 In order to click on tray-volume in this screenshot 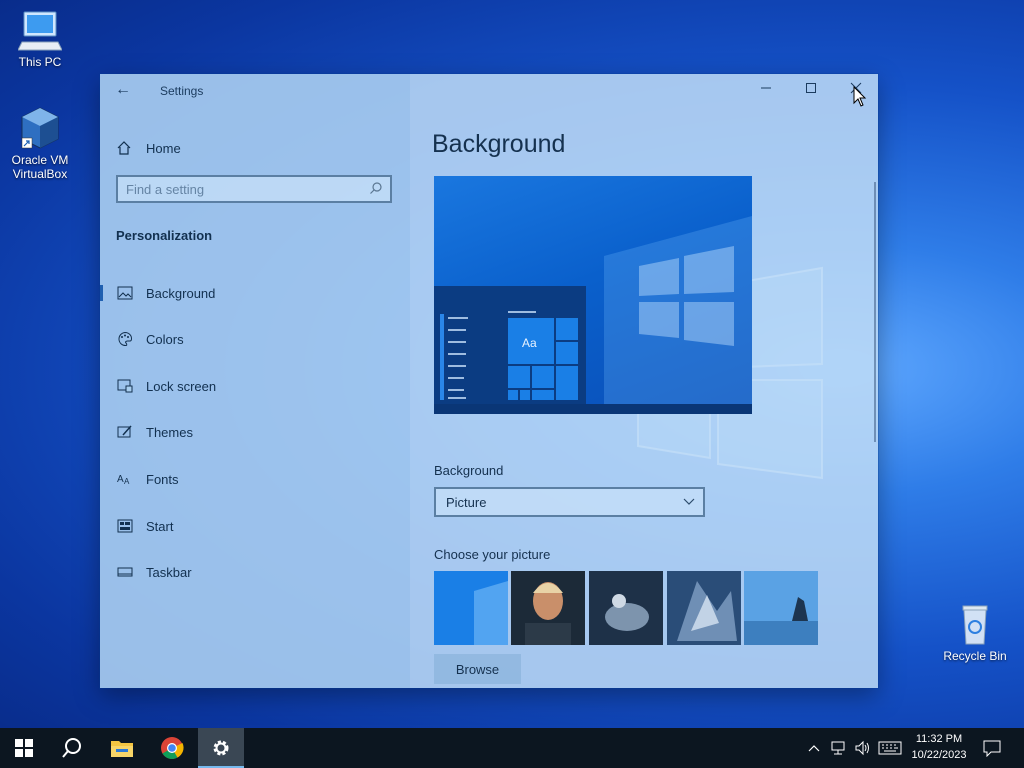, I will do `click(863, 748)`.